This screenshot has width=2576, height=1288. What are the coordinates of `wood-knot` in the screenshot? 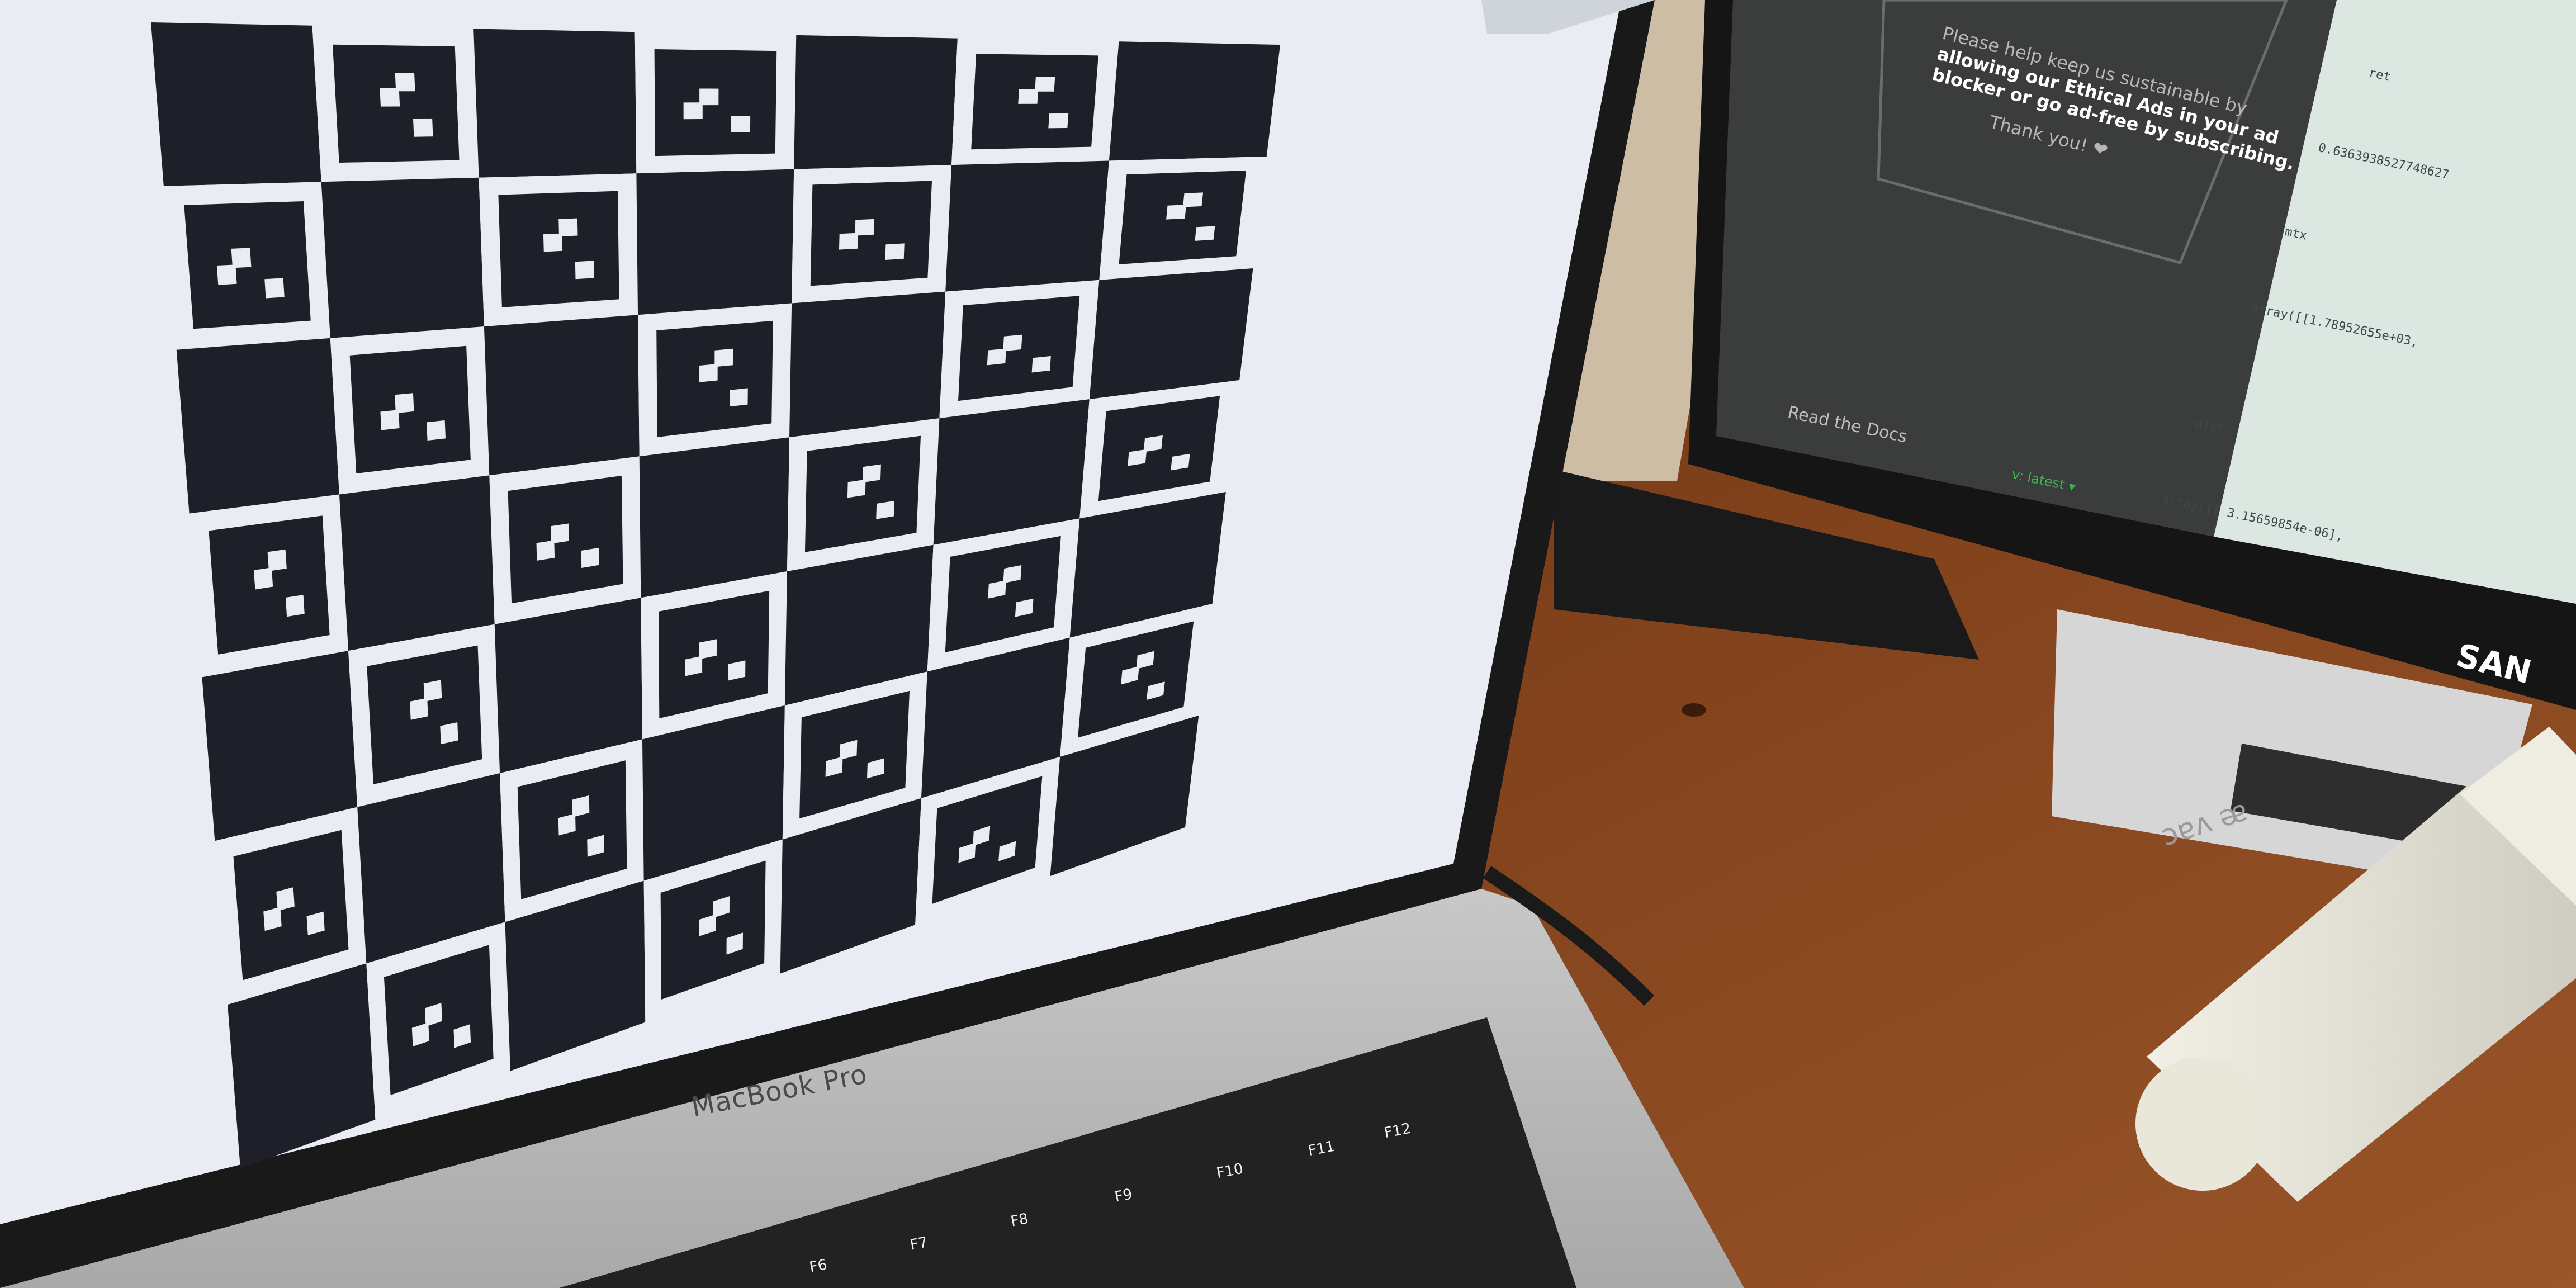 It's located at (1694, 710).